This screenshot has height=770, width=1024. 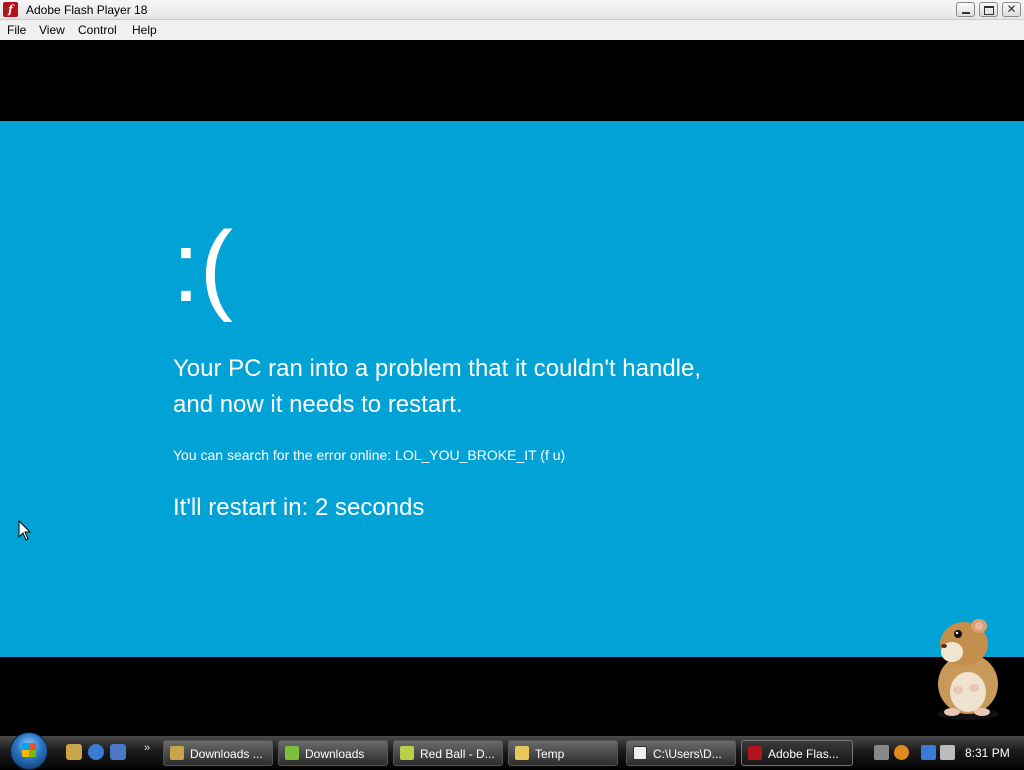 I want to click on window-title: Adobe Flash Player 18, so click(x=87, y=10).